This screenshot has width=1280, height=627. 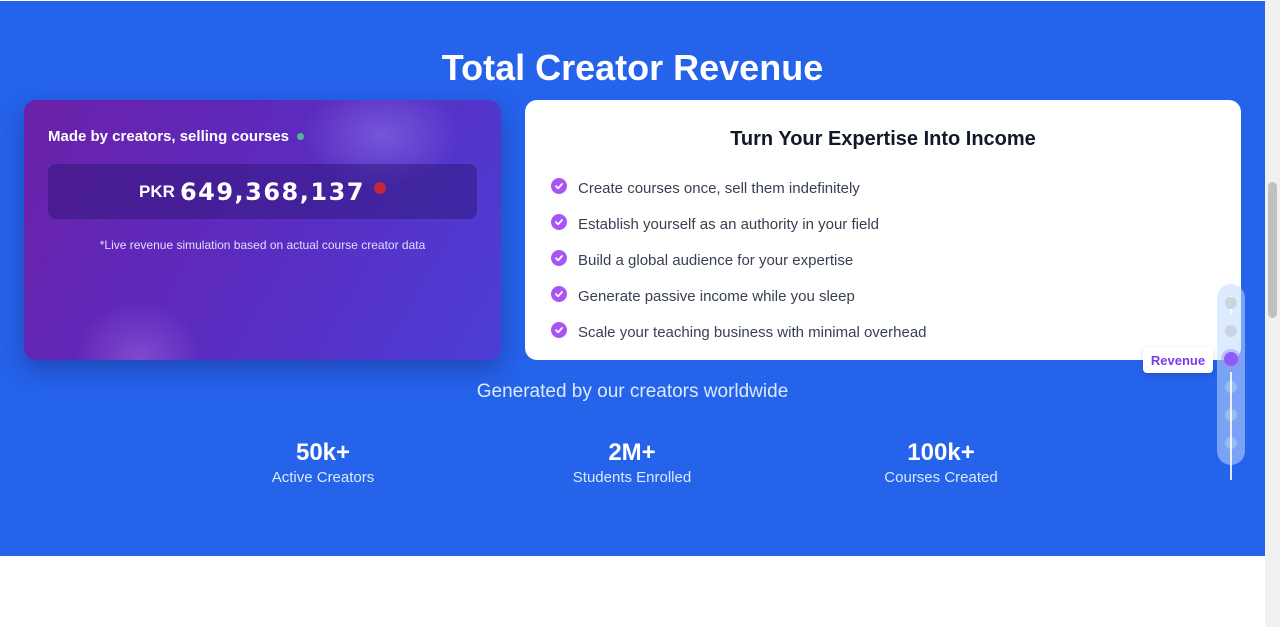 What do you see at coordinates (272, 191) in the screenshot?
I see `revenue-amount: 649,368,137` at bounding box center [272, 191].